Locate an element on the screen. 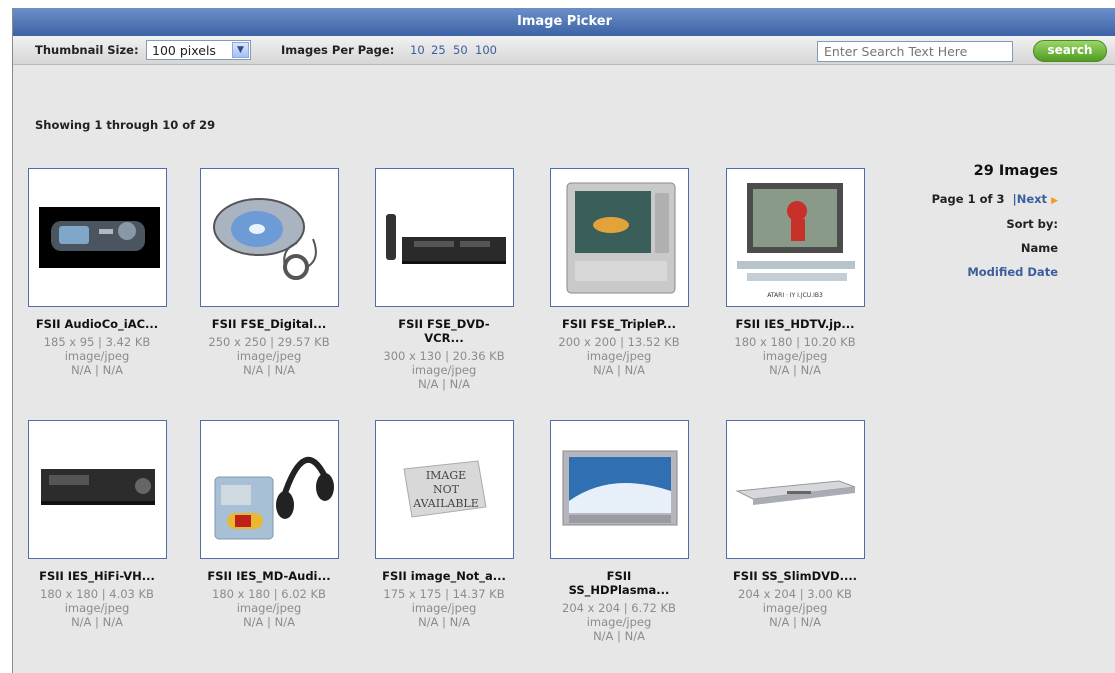 The height and width of the screenshot is (673, 1115). image-dimensions: 180 x 180 | 4.03 KB is located at coordinates (97, 594).